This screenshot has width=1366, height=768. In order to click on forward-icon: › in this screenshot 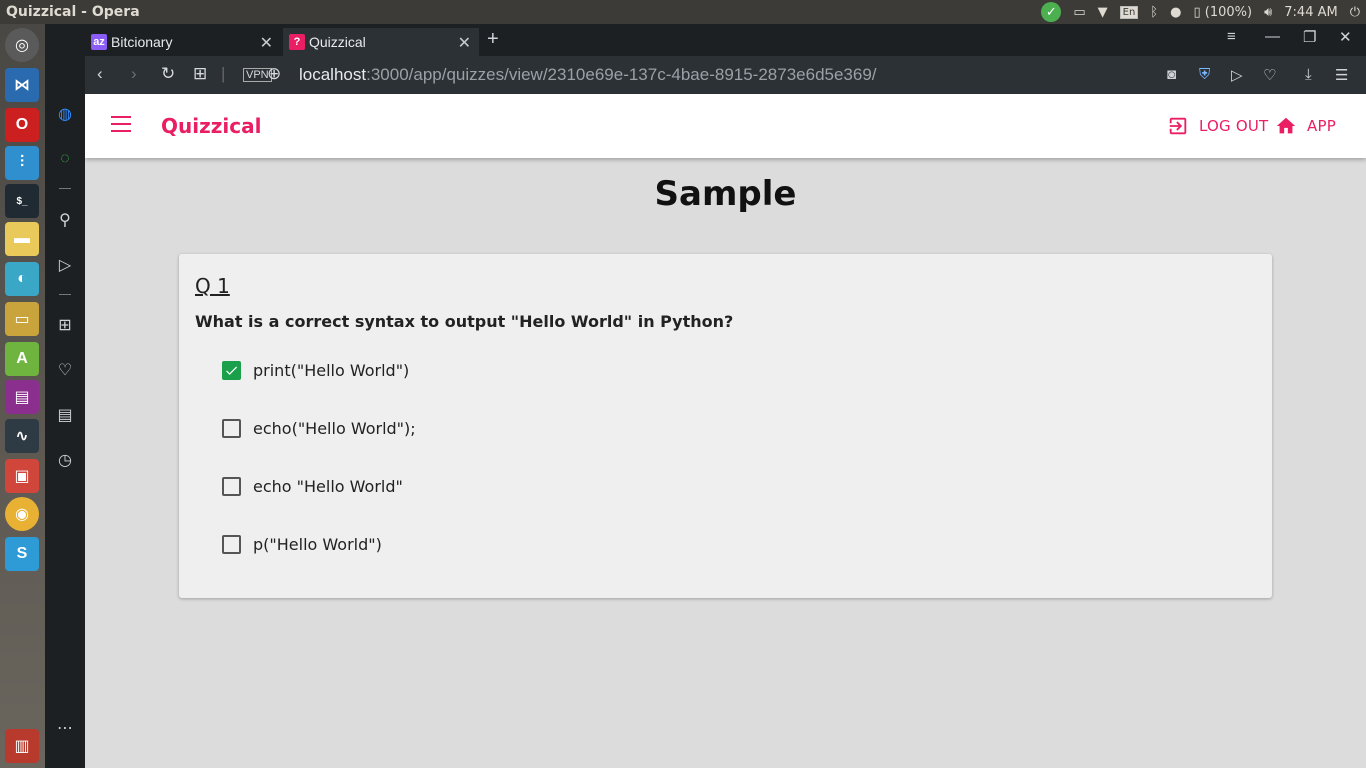, I will do `click(134, 74)`.